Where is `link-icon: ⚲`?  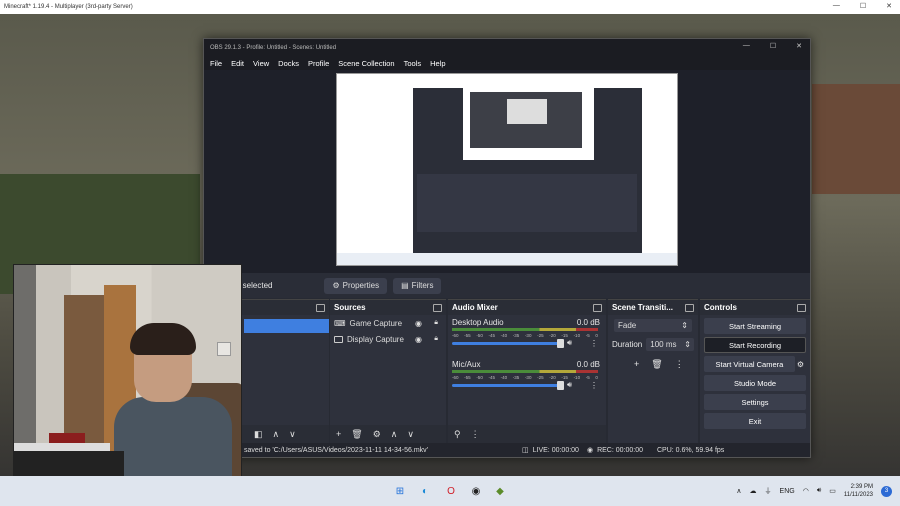 link-icon: ⚲ is located at coordinates (457, 434).